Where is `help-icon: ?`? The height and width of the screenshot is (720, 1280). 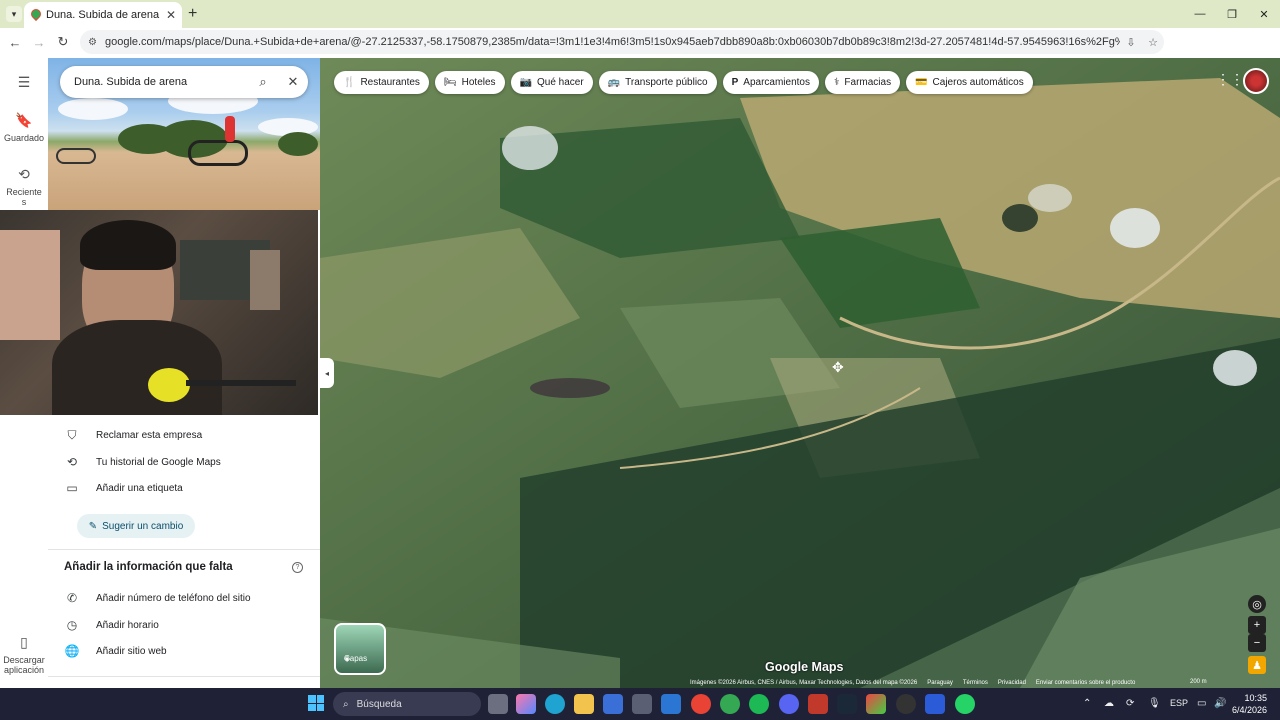 help-icon: ? is located at coordinates (297, 567).